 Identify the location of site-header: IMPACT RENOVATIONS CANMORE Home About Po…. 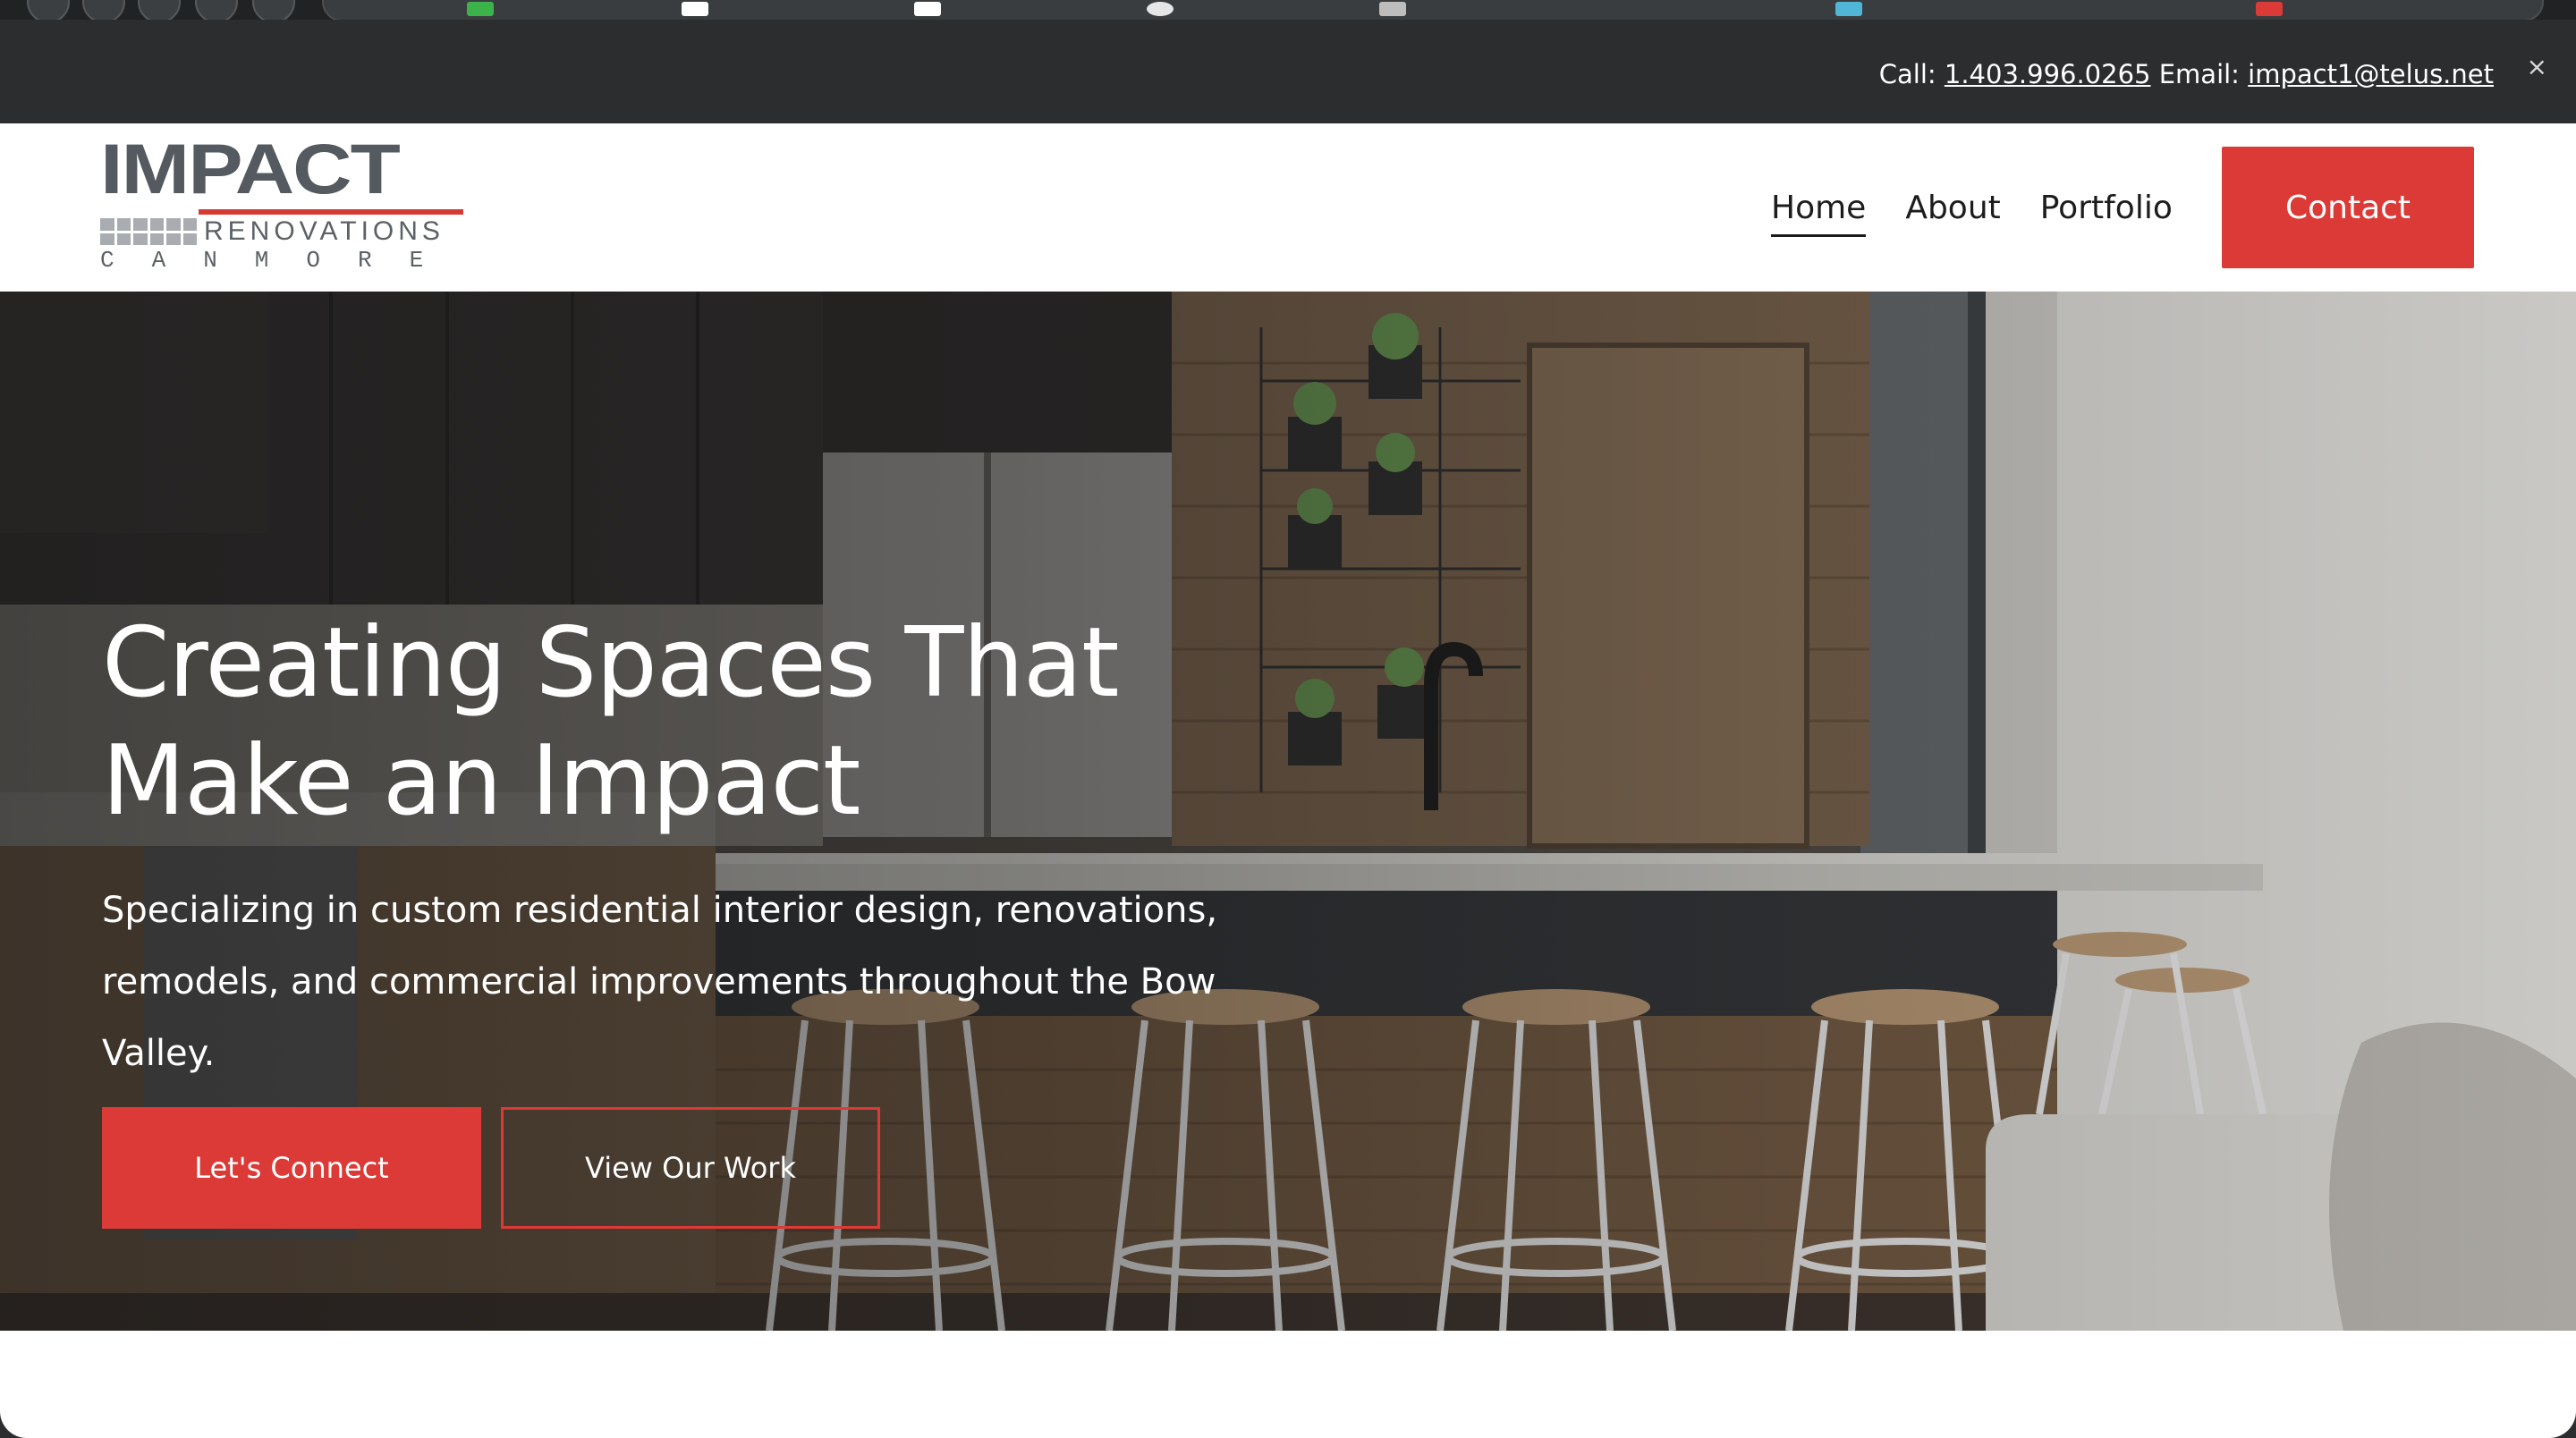
(1288, 208).